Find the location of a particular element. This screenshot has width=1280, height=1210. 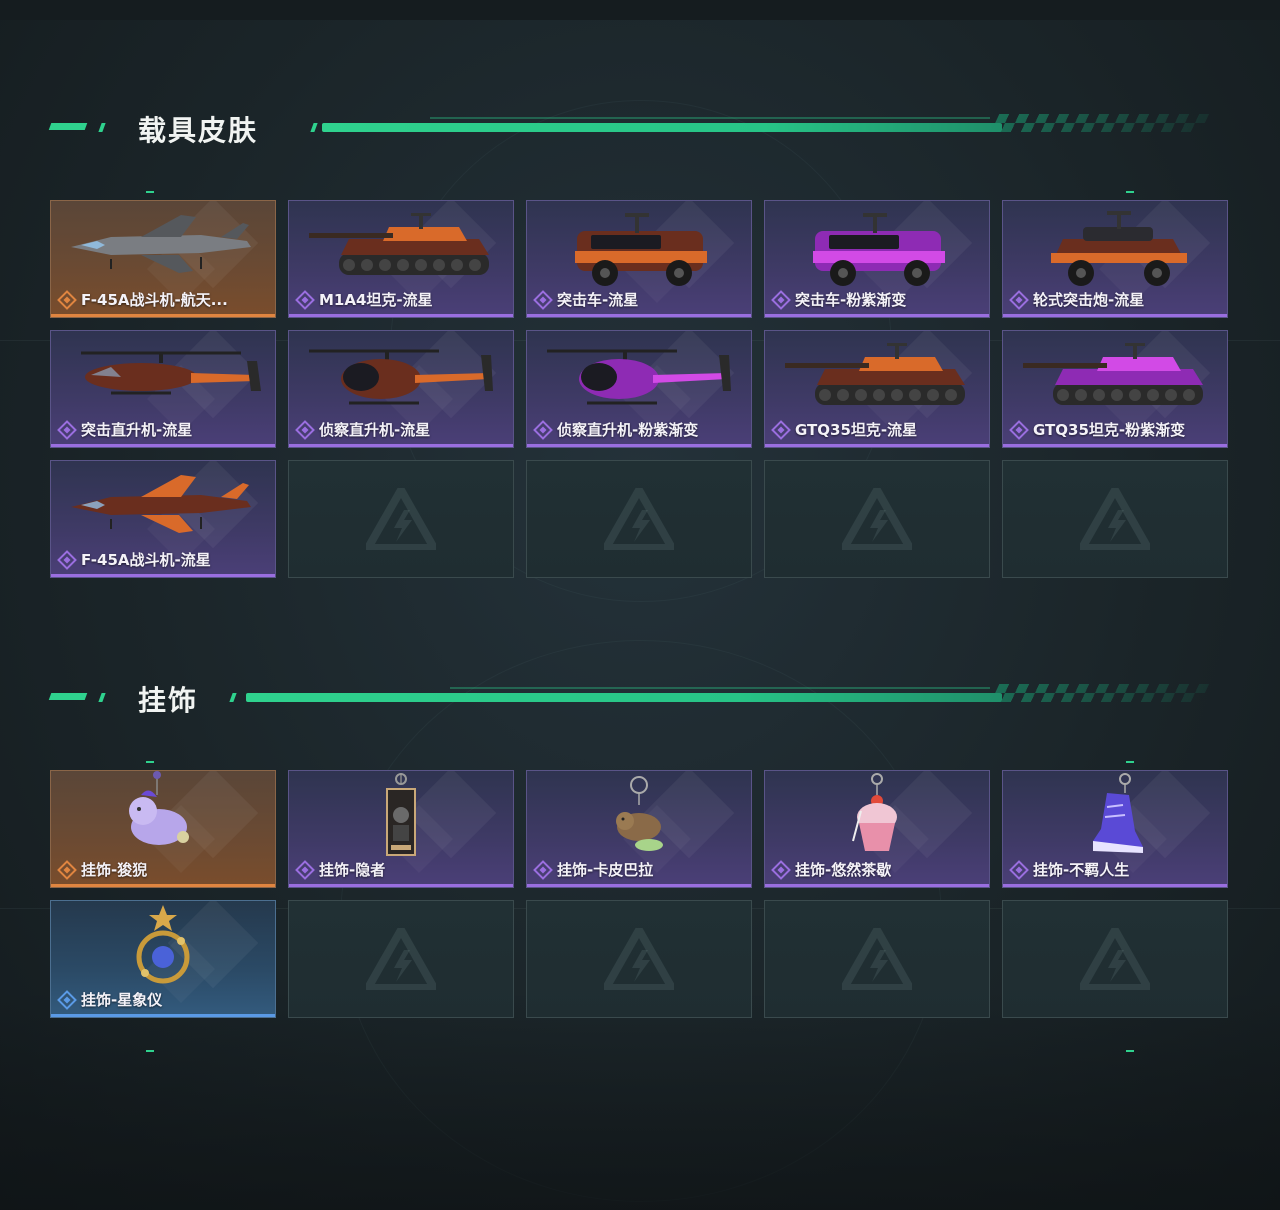

item-card: 挂饰-隐者 is located at coordinates (401, 829).